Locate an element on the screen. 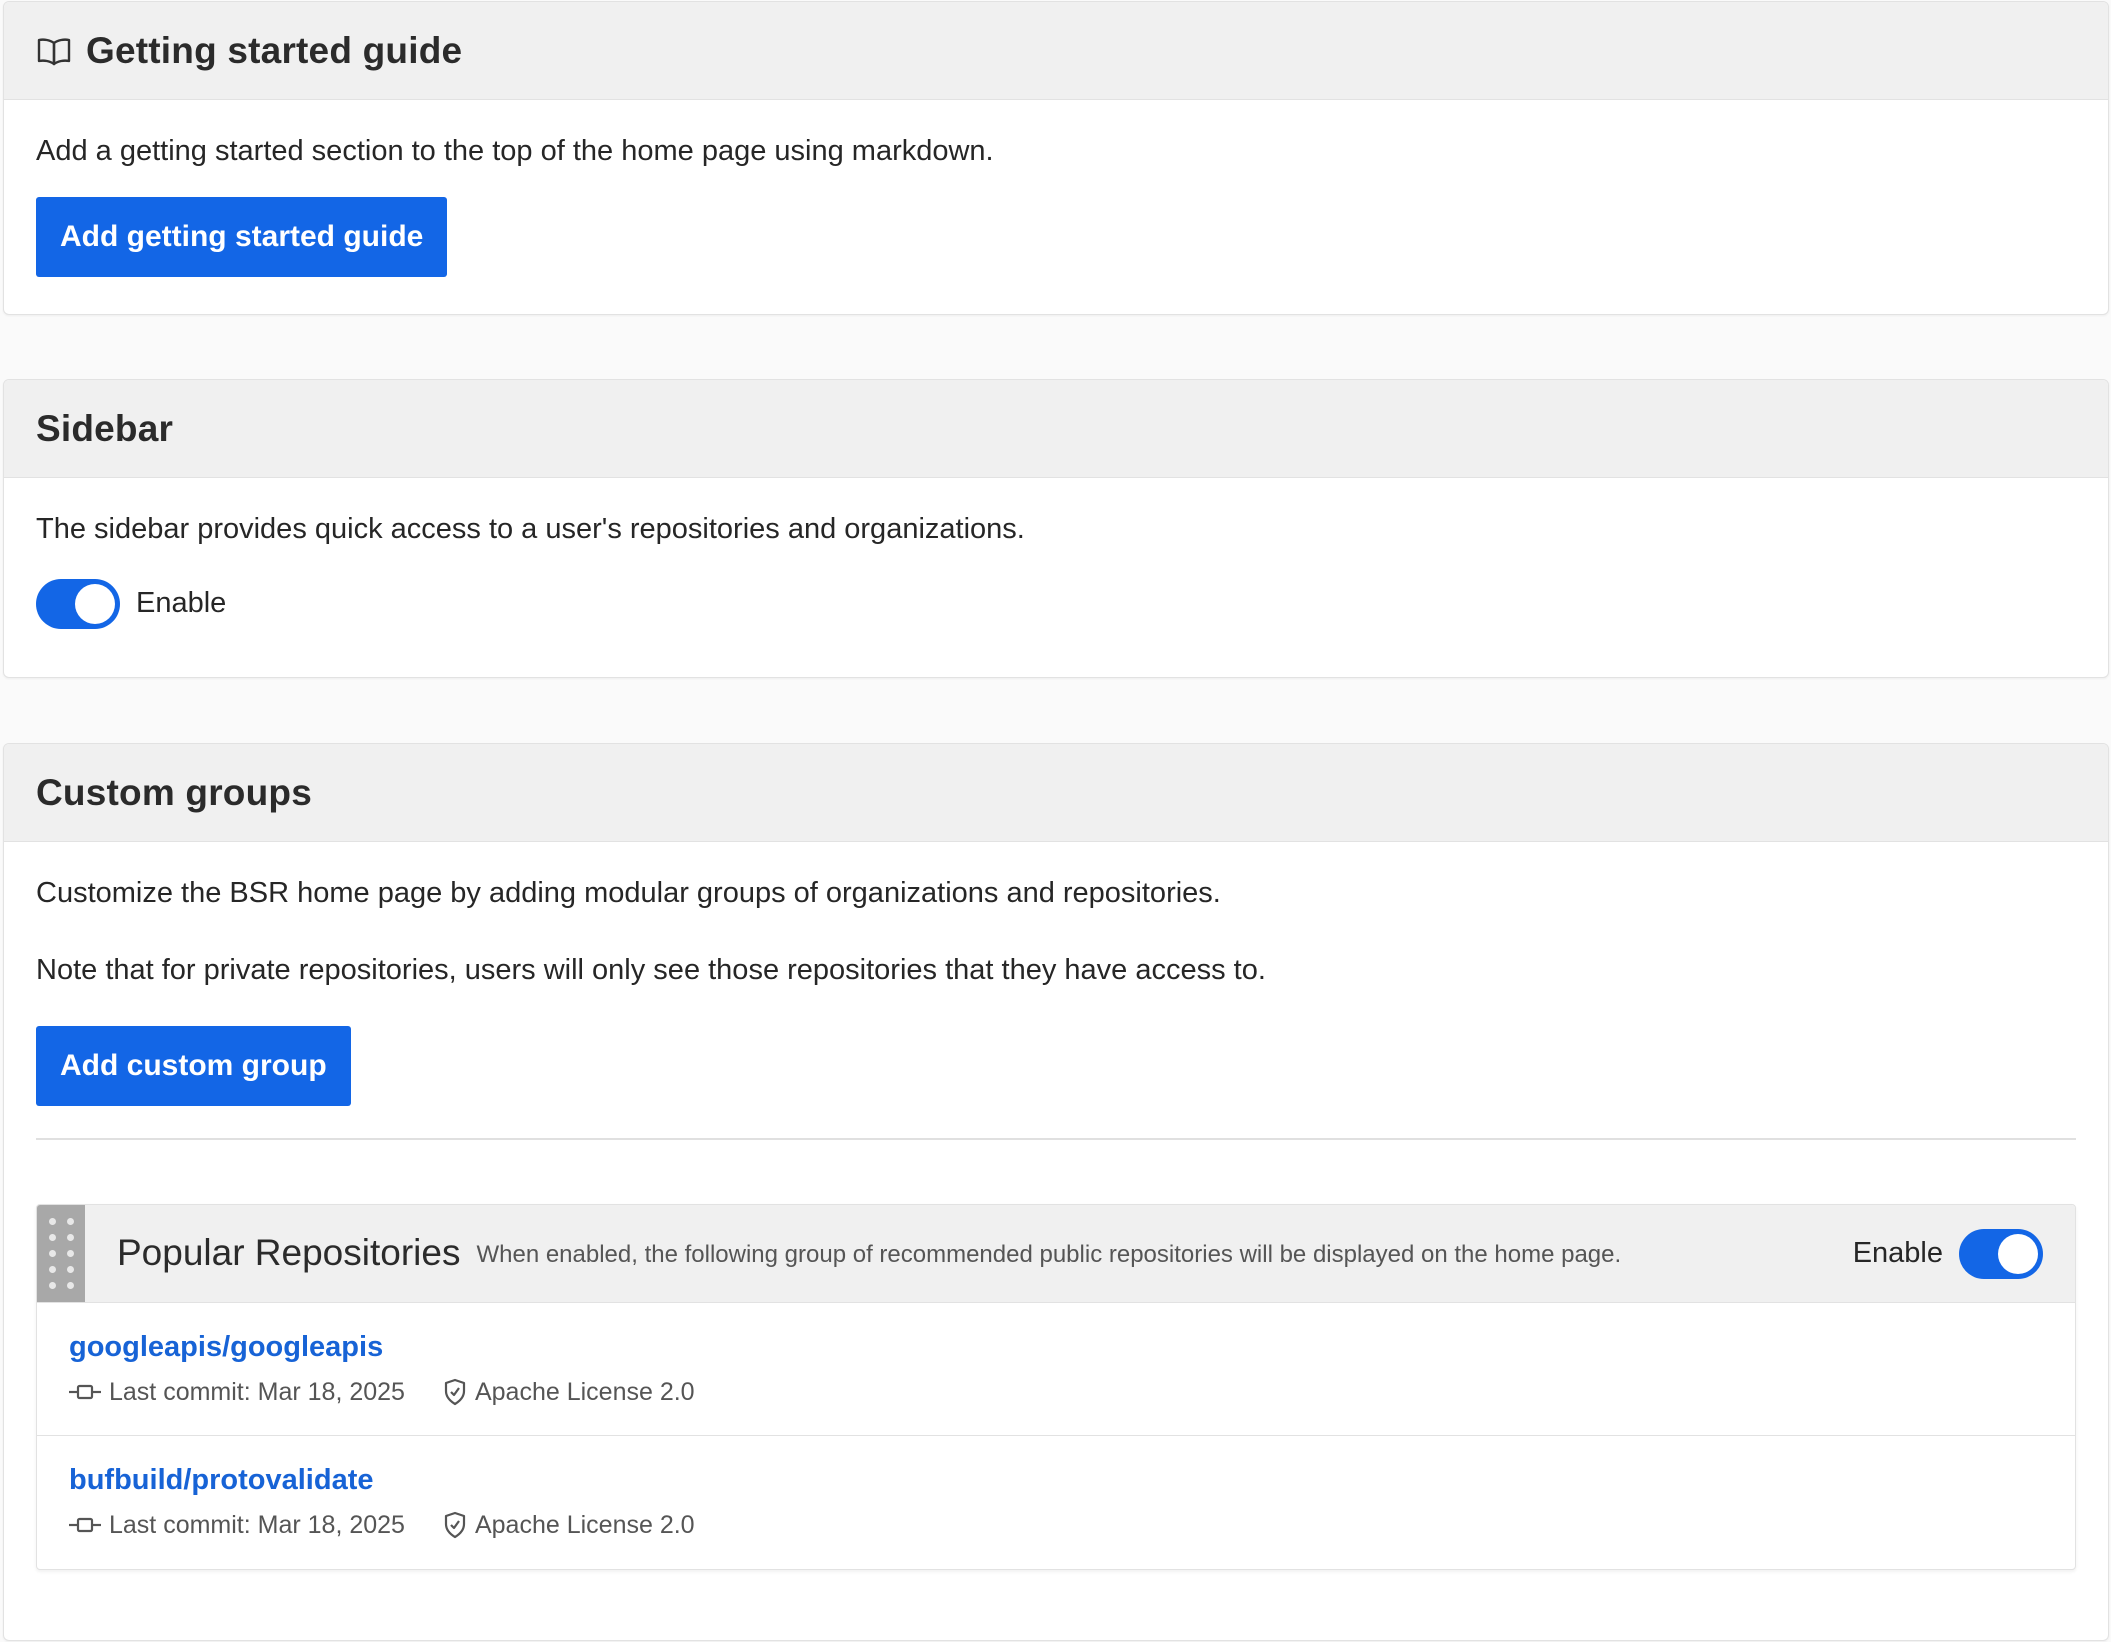 Image resolution: width=2111 pixels, height=1642 pixels. sidebar-title: Sidebar is located at coordinates (105, 428).